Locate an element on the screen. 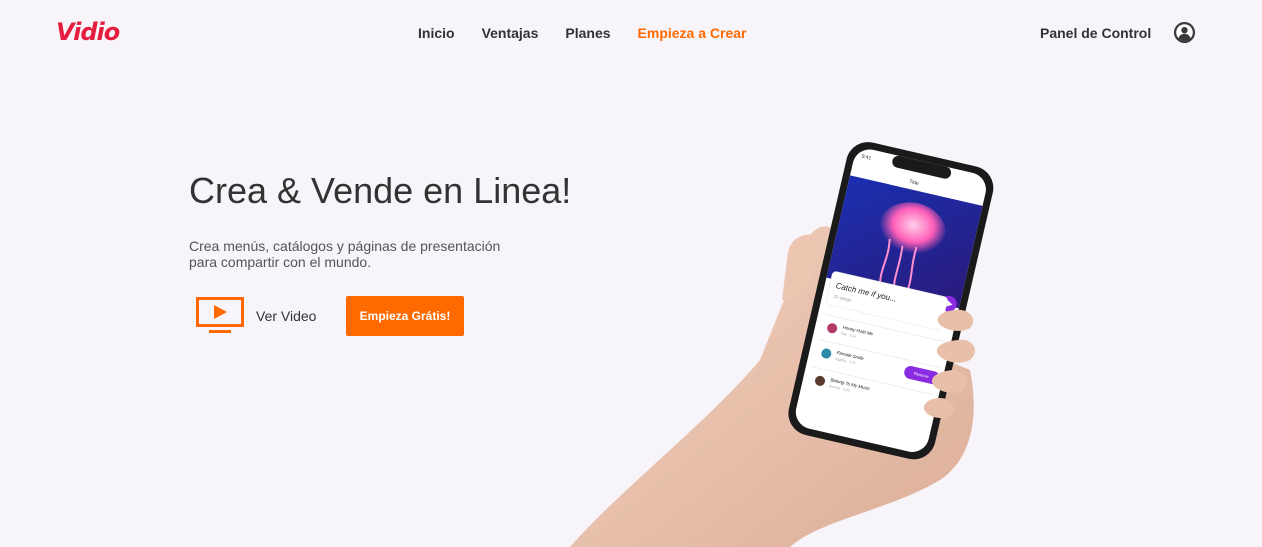  nav-item-ventajas: Ventajas is located at coordinates (510, 33).